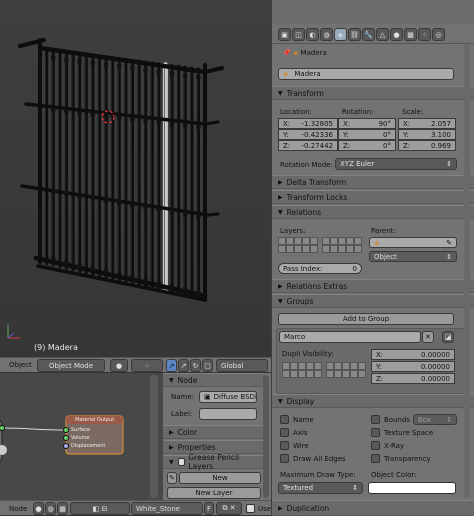 This screenshot has height=516, width=474. What do you see at coordinates (284, 458) in the screenshot?
I see `draw-all-edges-checkbox` at bounding box center [284, 458].